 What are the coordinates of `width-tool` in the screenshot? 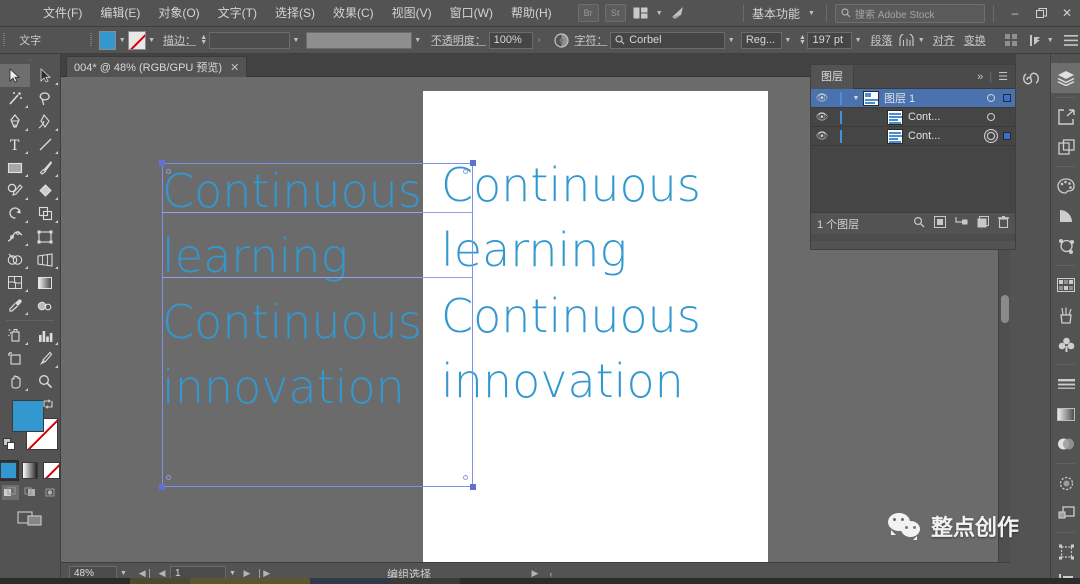 It's located at (15, 236).